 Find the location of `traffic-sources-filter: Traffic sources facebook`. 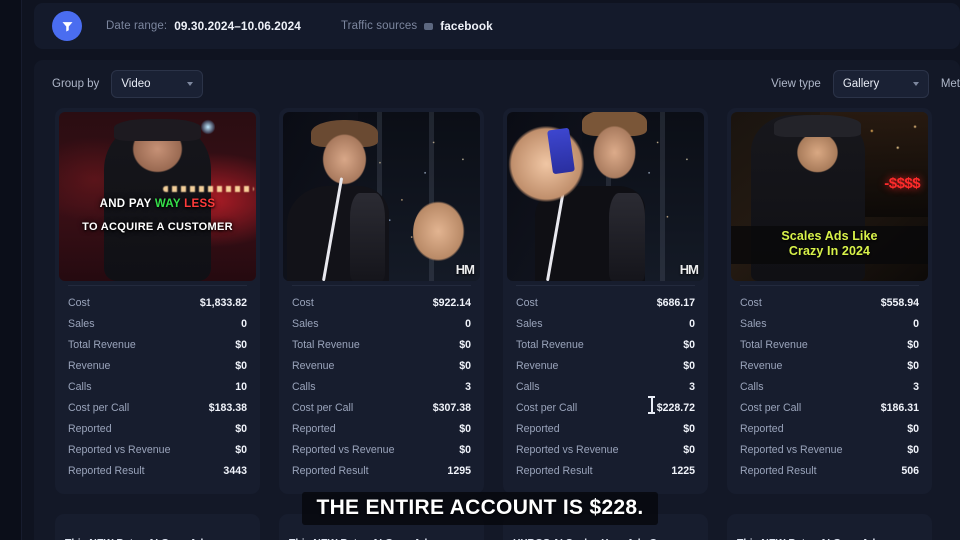

traffic-sources-filter: Traffic sources facebook is located at coordinates (417, 26).